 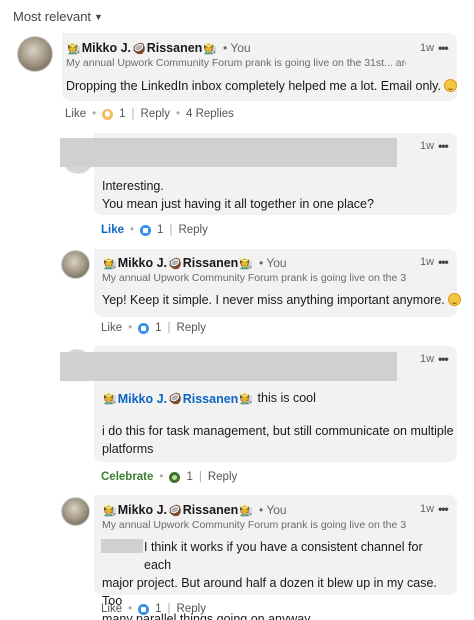 I want to click on celebrate-button: Celebrate, so click(x=127, y=477).